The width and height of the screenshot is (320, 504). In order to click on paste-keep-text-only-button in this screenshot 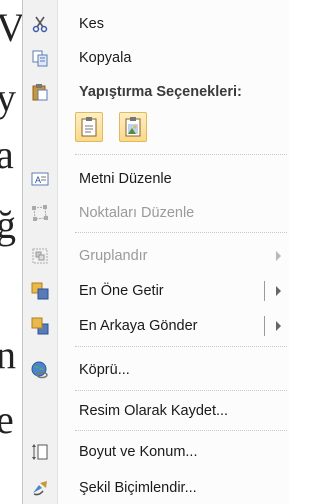, I will do `click(89, 127)`.